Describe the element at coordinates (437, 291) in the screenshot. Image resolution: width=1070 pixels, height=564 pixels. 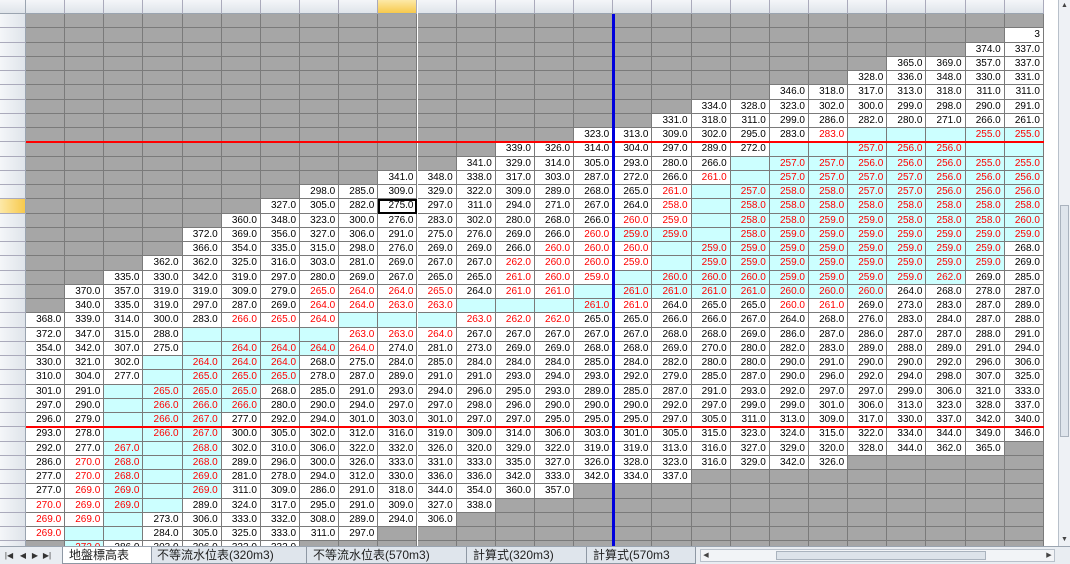
I see `grid-cell: 265.0` at that location.